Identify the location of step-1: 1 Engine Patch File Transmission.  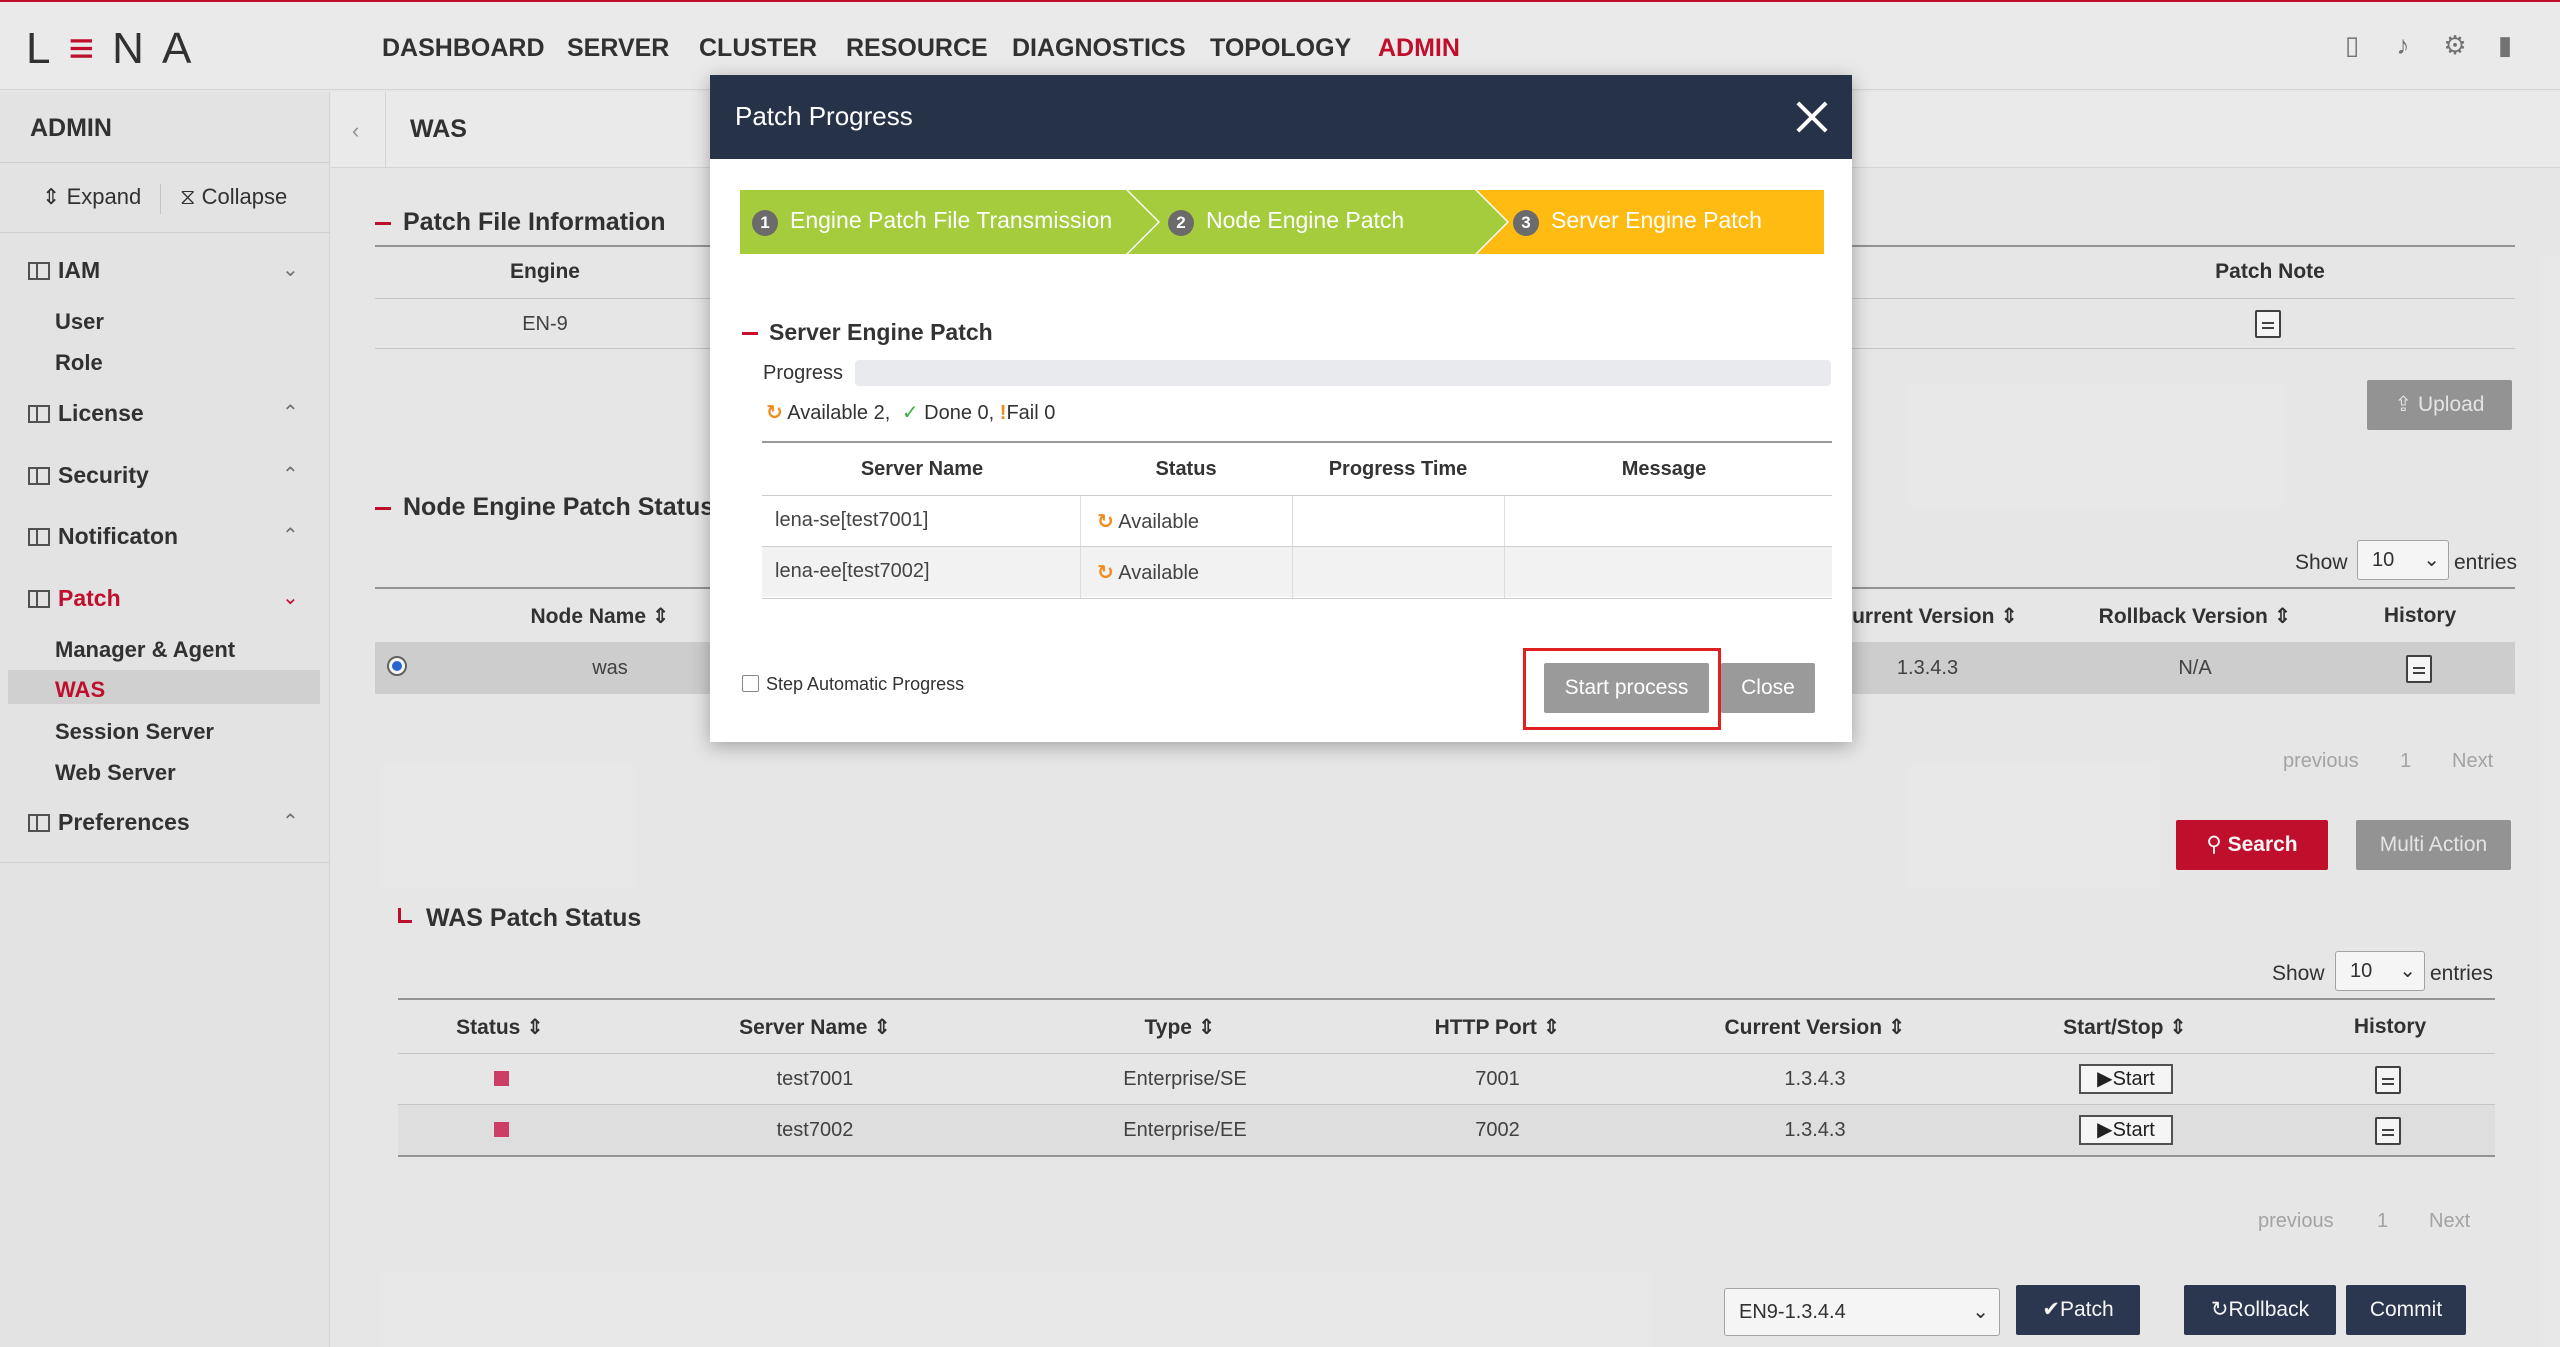
(932, 221).